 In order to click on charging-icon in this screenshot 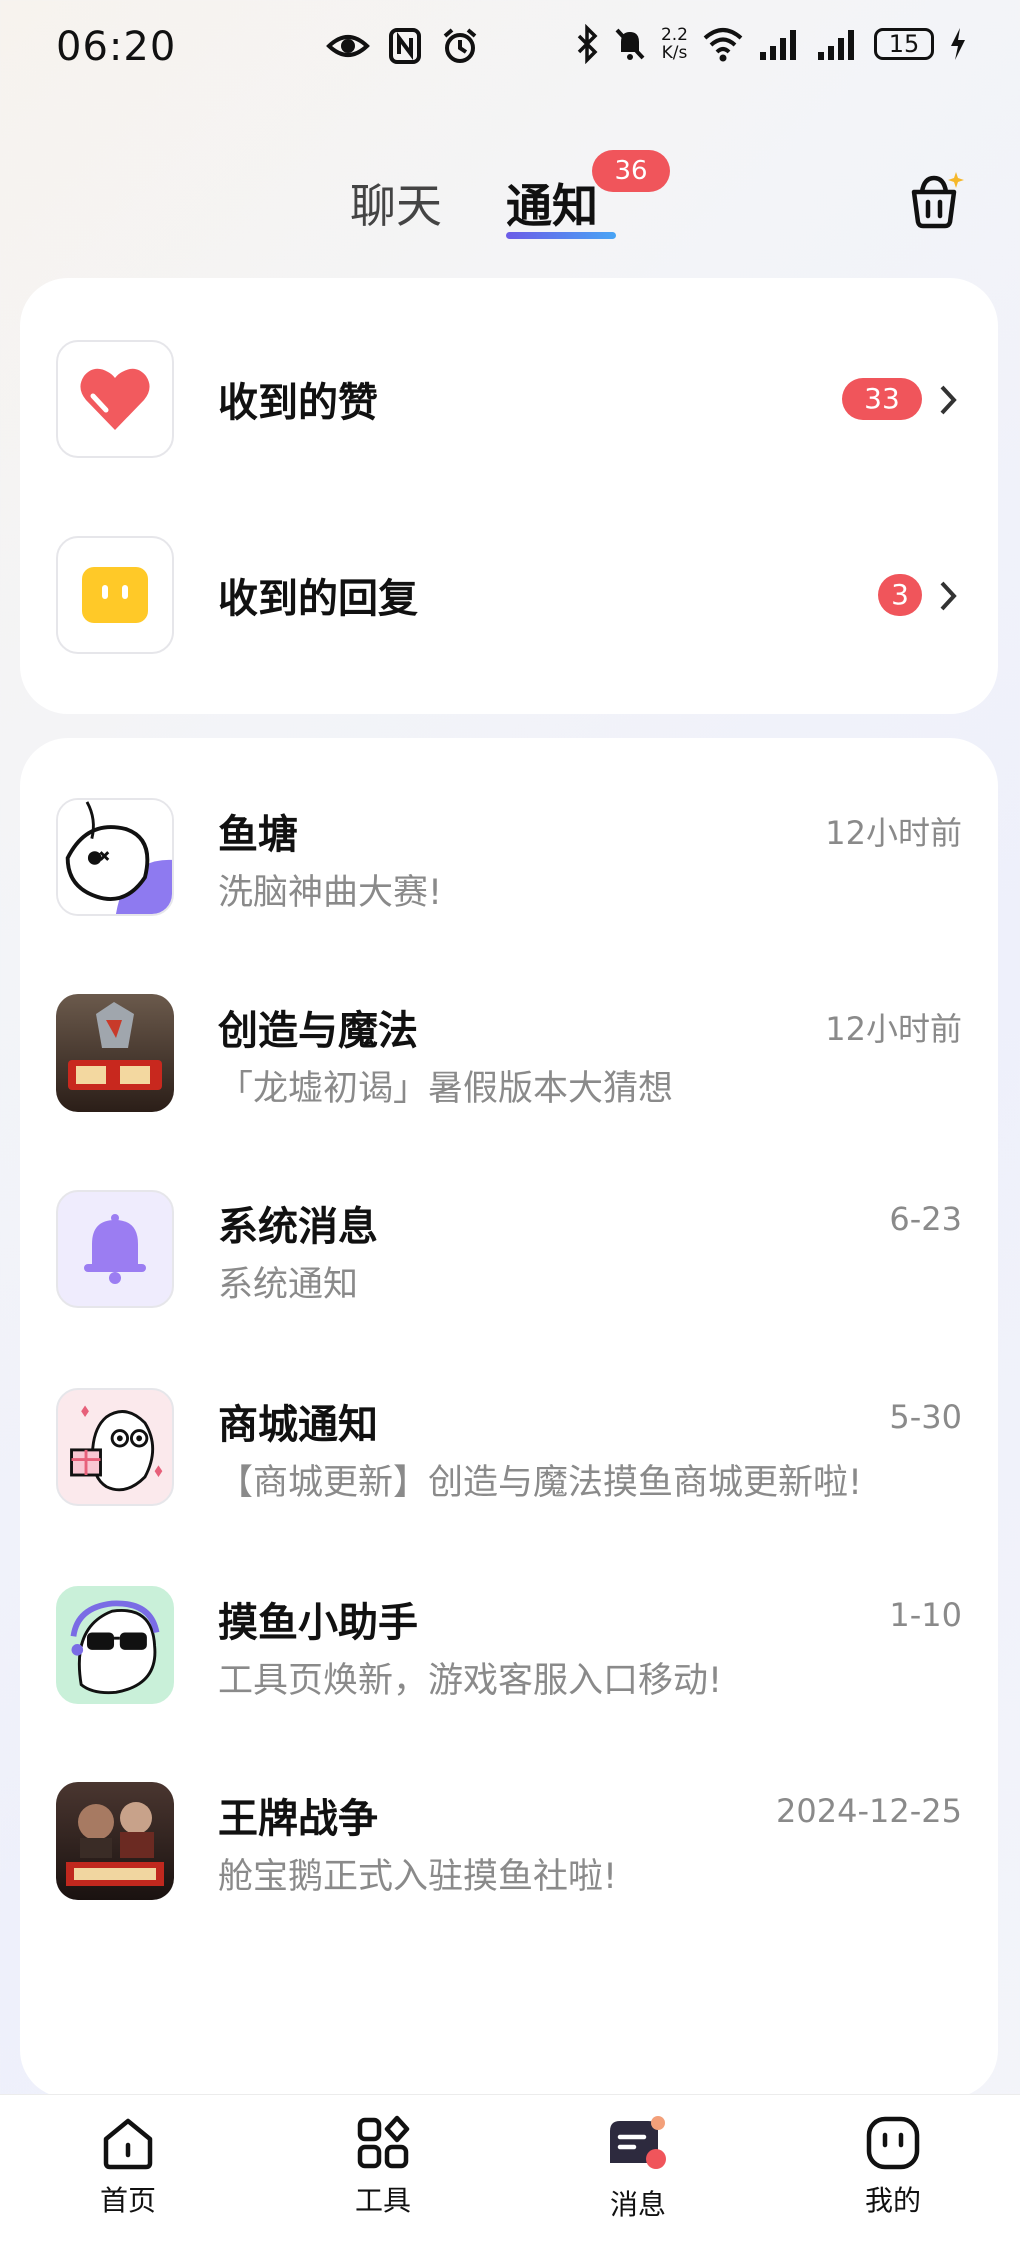, I will do `click(958, 44)`.